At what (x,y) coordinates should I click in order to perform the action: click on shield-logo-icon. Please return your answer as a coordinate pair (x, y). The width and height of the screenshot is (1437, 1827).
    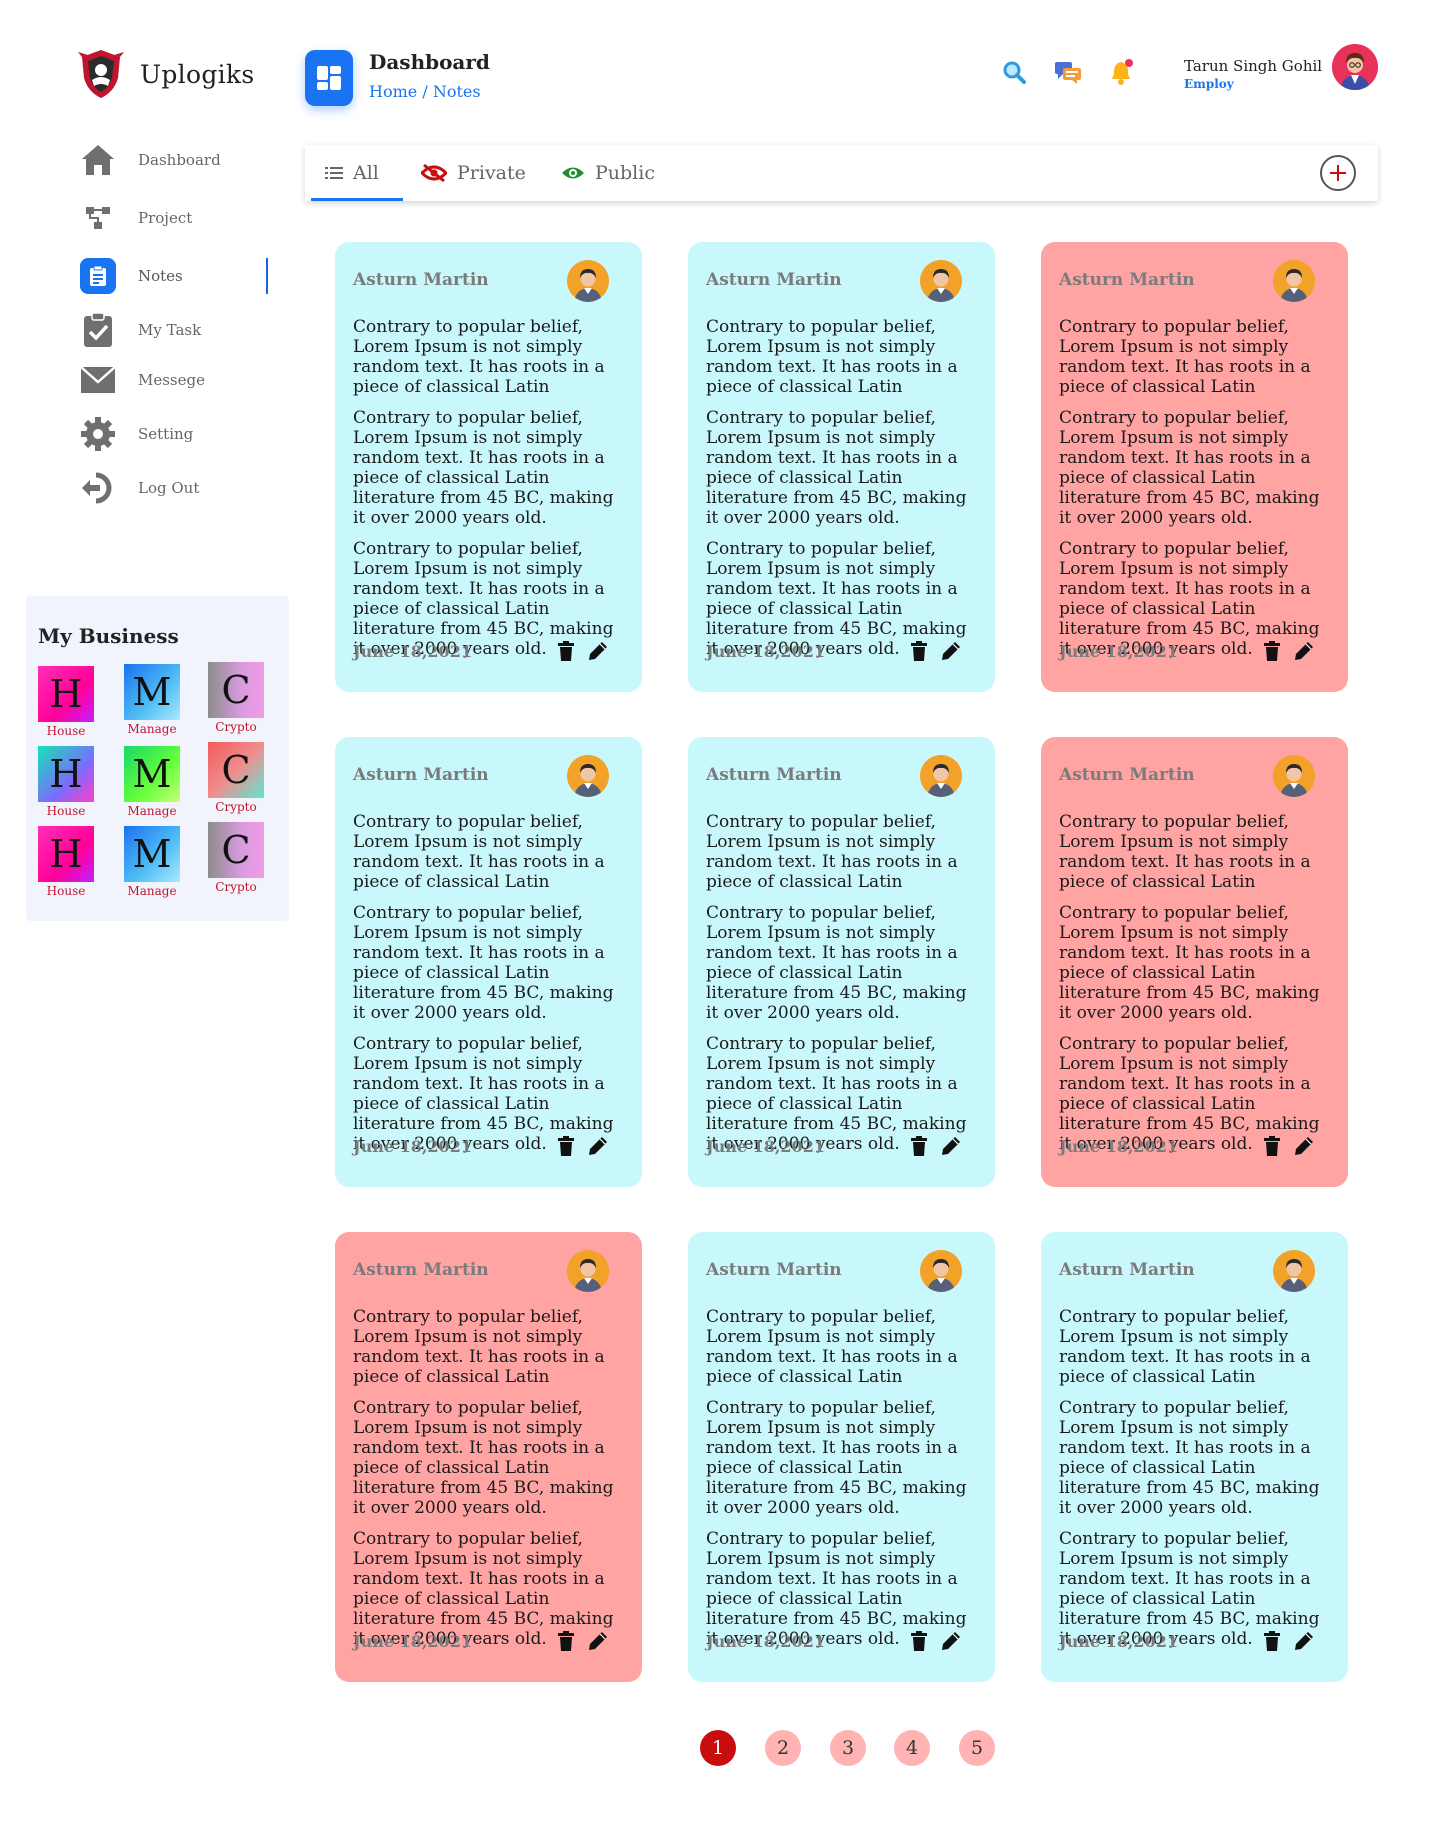
    Looking at the image, I should click on (101, 74).